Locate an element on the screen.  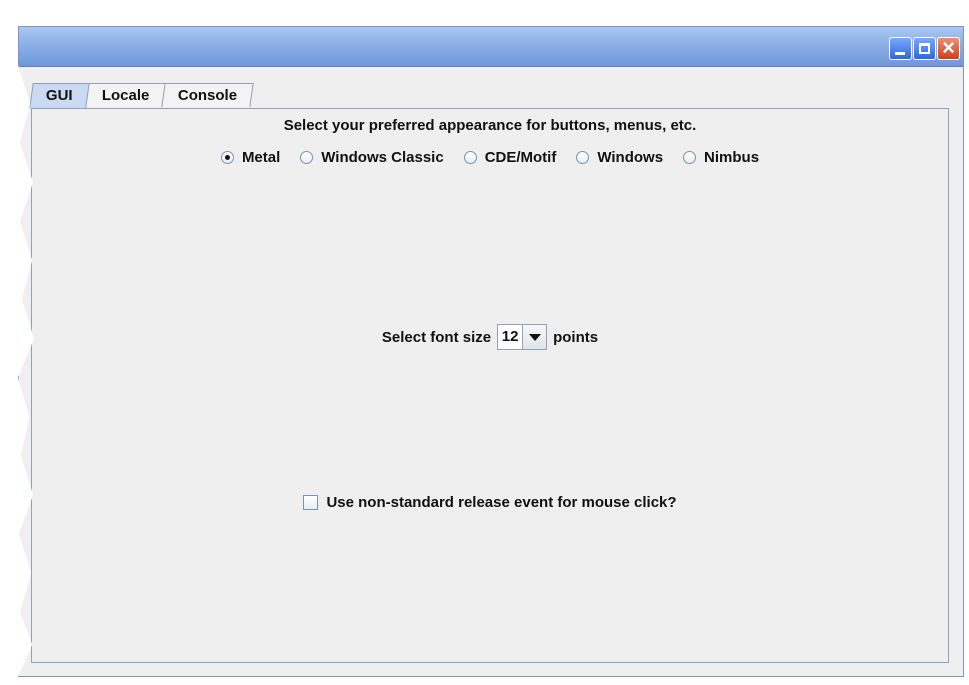
radio-metal: Metal is located at coordinates (250, 157).